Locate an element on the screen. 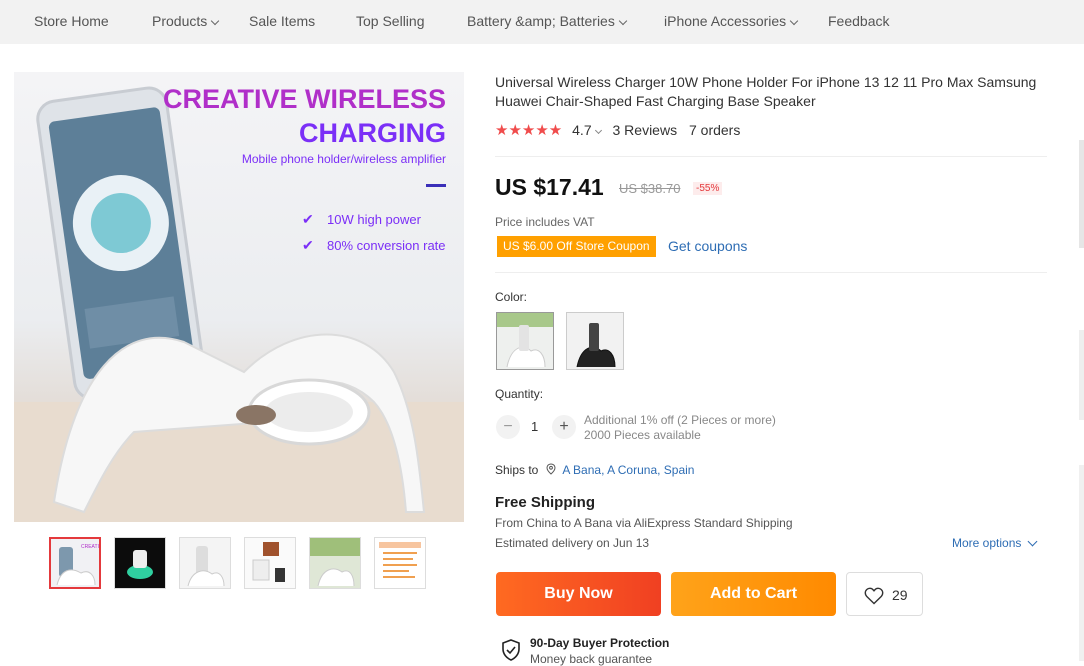 This screenshot has width=1084, height=666. bulk-discount-note: Additional 1% off (2 Pieces or more) is located at coordinates (680, 420).